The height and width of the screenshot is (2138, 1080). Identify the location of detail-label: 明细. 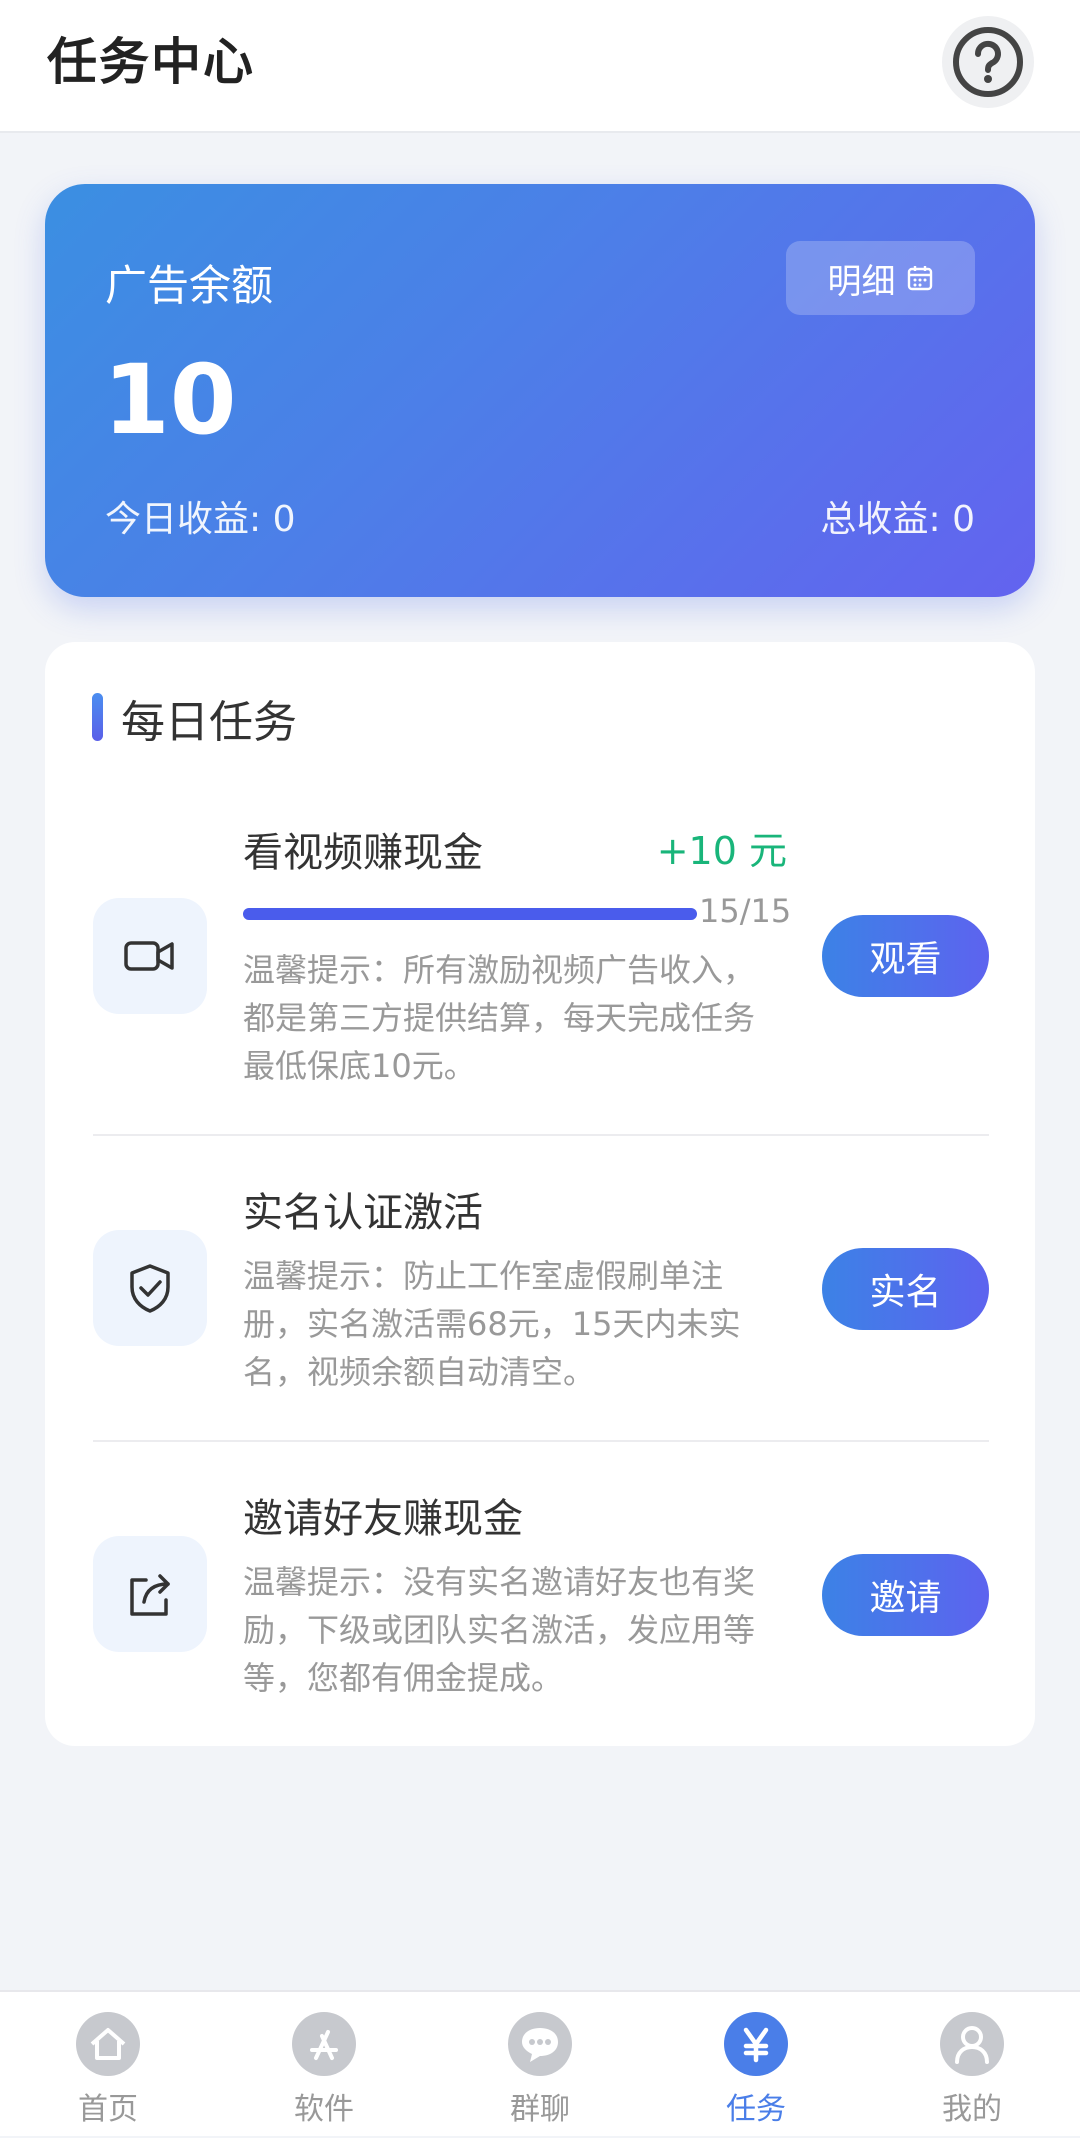
(861, 281).